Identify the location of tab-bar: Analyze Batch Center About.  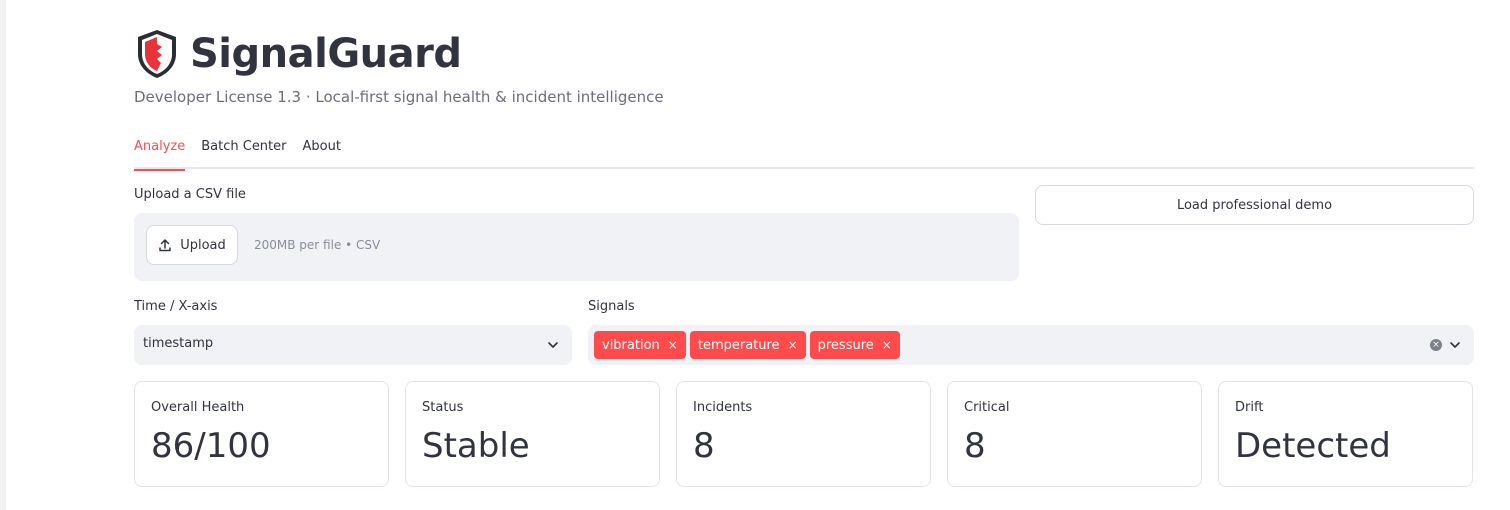
(804, 154).